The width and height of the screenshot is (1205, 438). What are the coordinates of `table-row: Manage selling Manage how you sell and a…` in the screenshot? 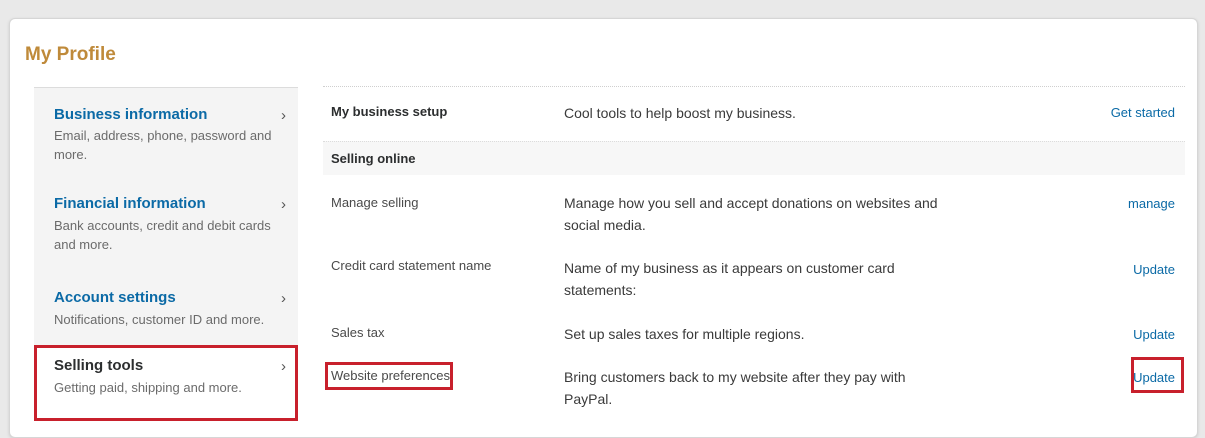 It's located at (754, 206).